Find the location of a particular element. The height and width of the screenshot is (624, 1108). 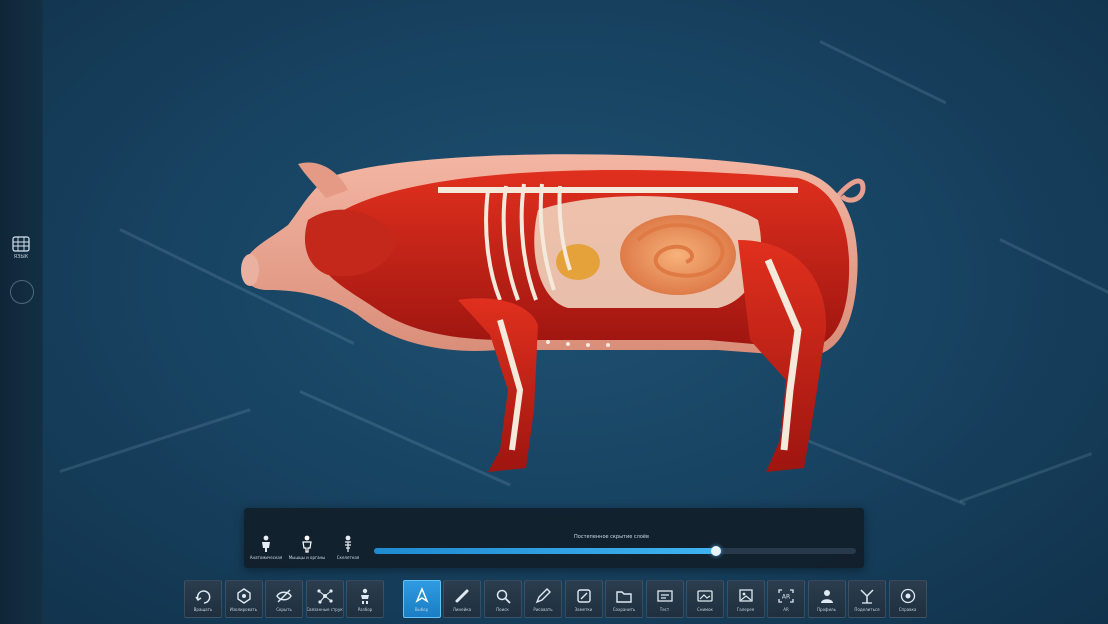

layers-button-label: ЯЗЫК is located at coordinates (21, 257).